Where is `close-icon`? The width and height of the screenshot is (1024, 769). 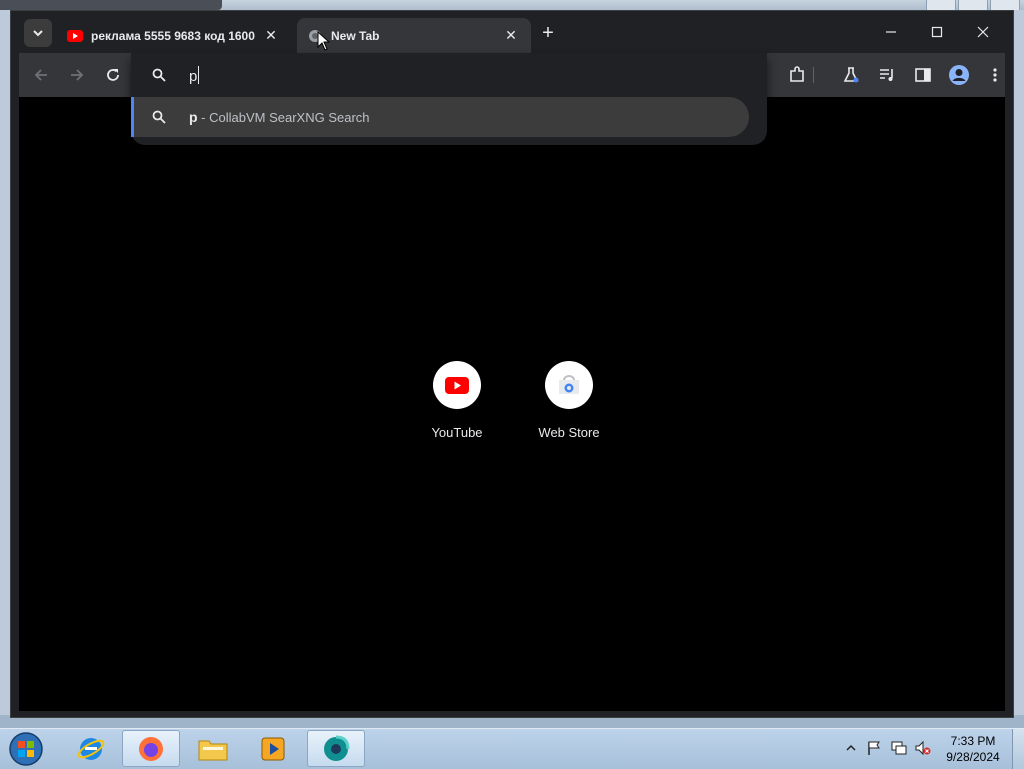
close-icon is located at coordinates (983, 32).